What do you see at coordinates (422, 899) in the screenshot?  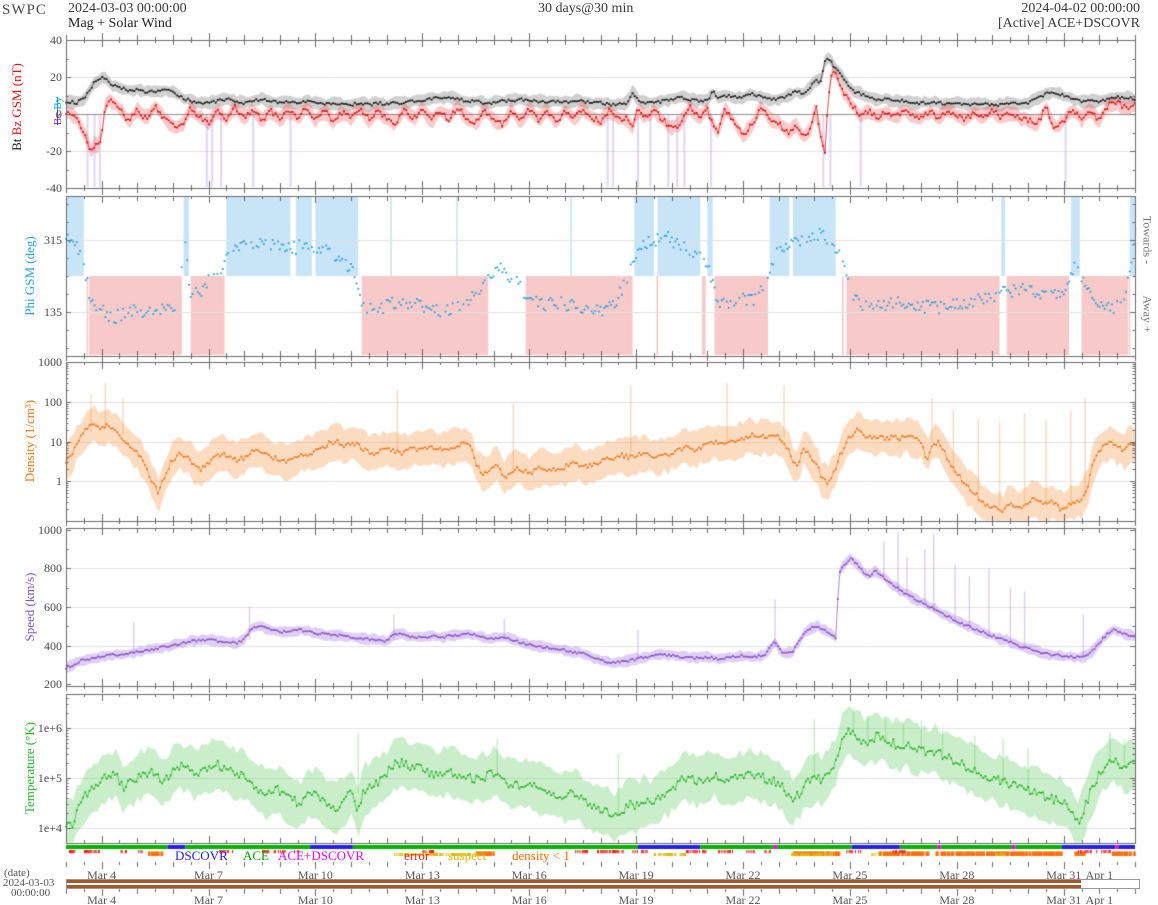 I see `date-tick-label: Mar 13` at bounding box center [422, 899].